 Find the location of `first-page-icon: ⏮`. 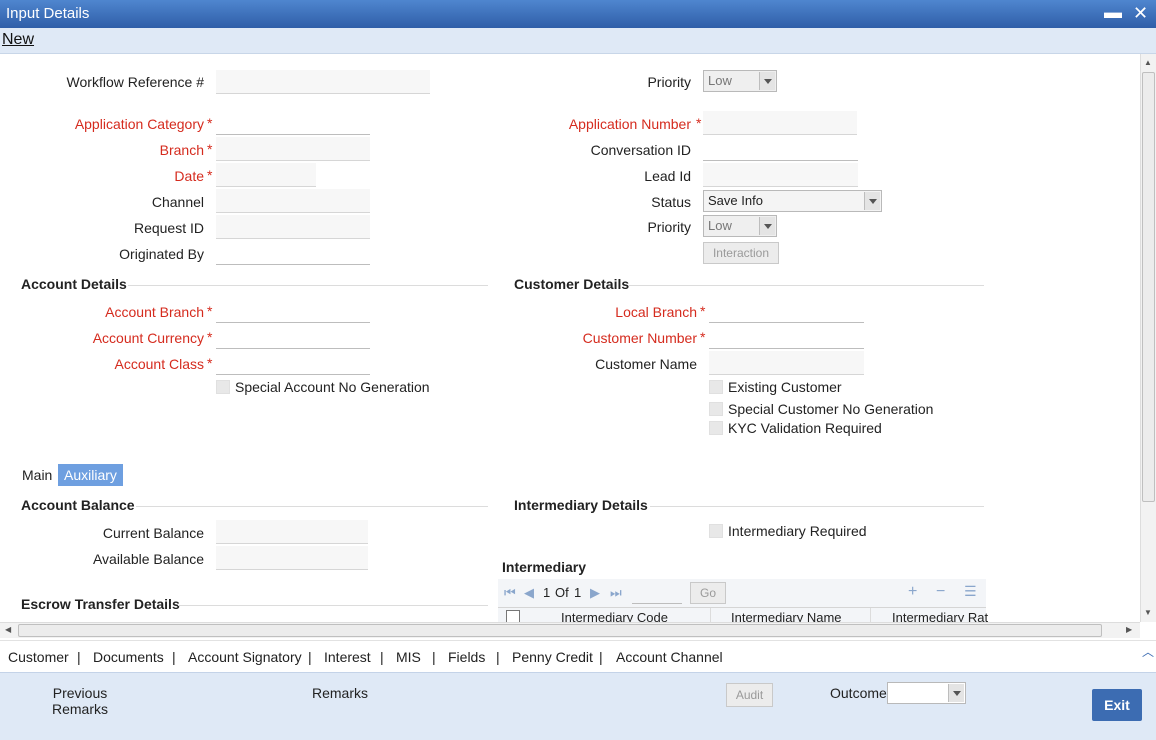

first-page-icon: ⏮ is located at coordinates (510, 593).